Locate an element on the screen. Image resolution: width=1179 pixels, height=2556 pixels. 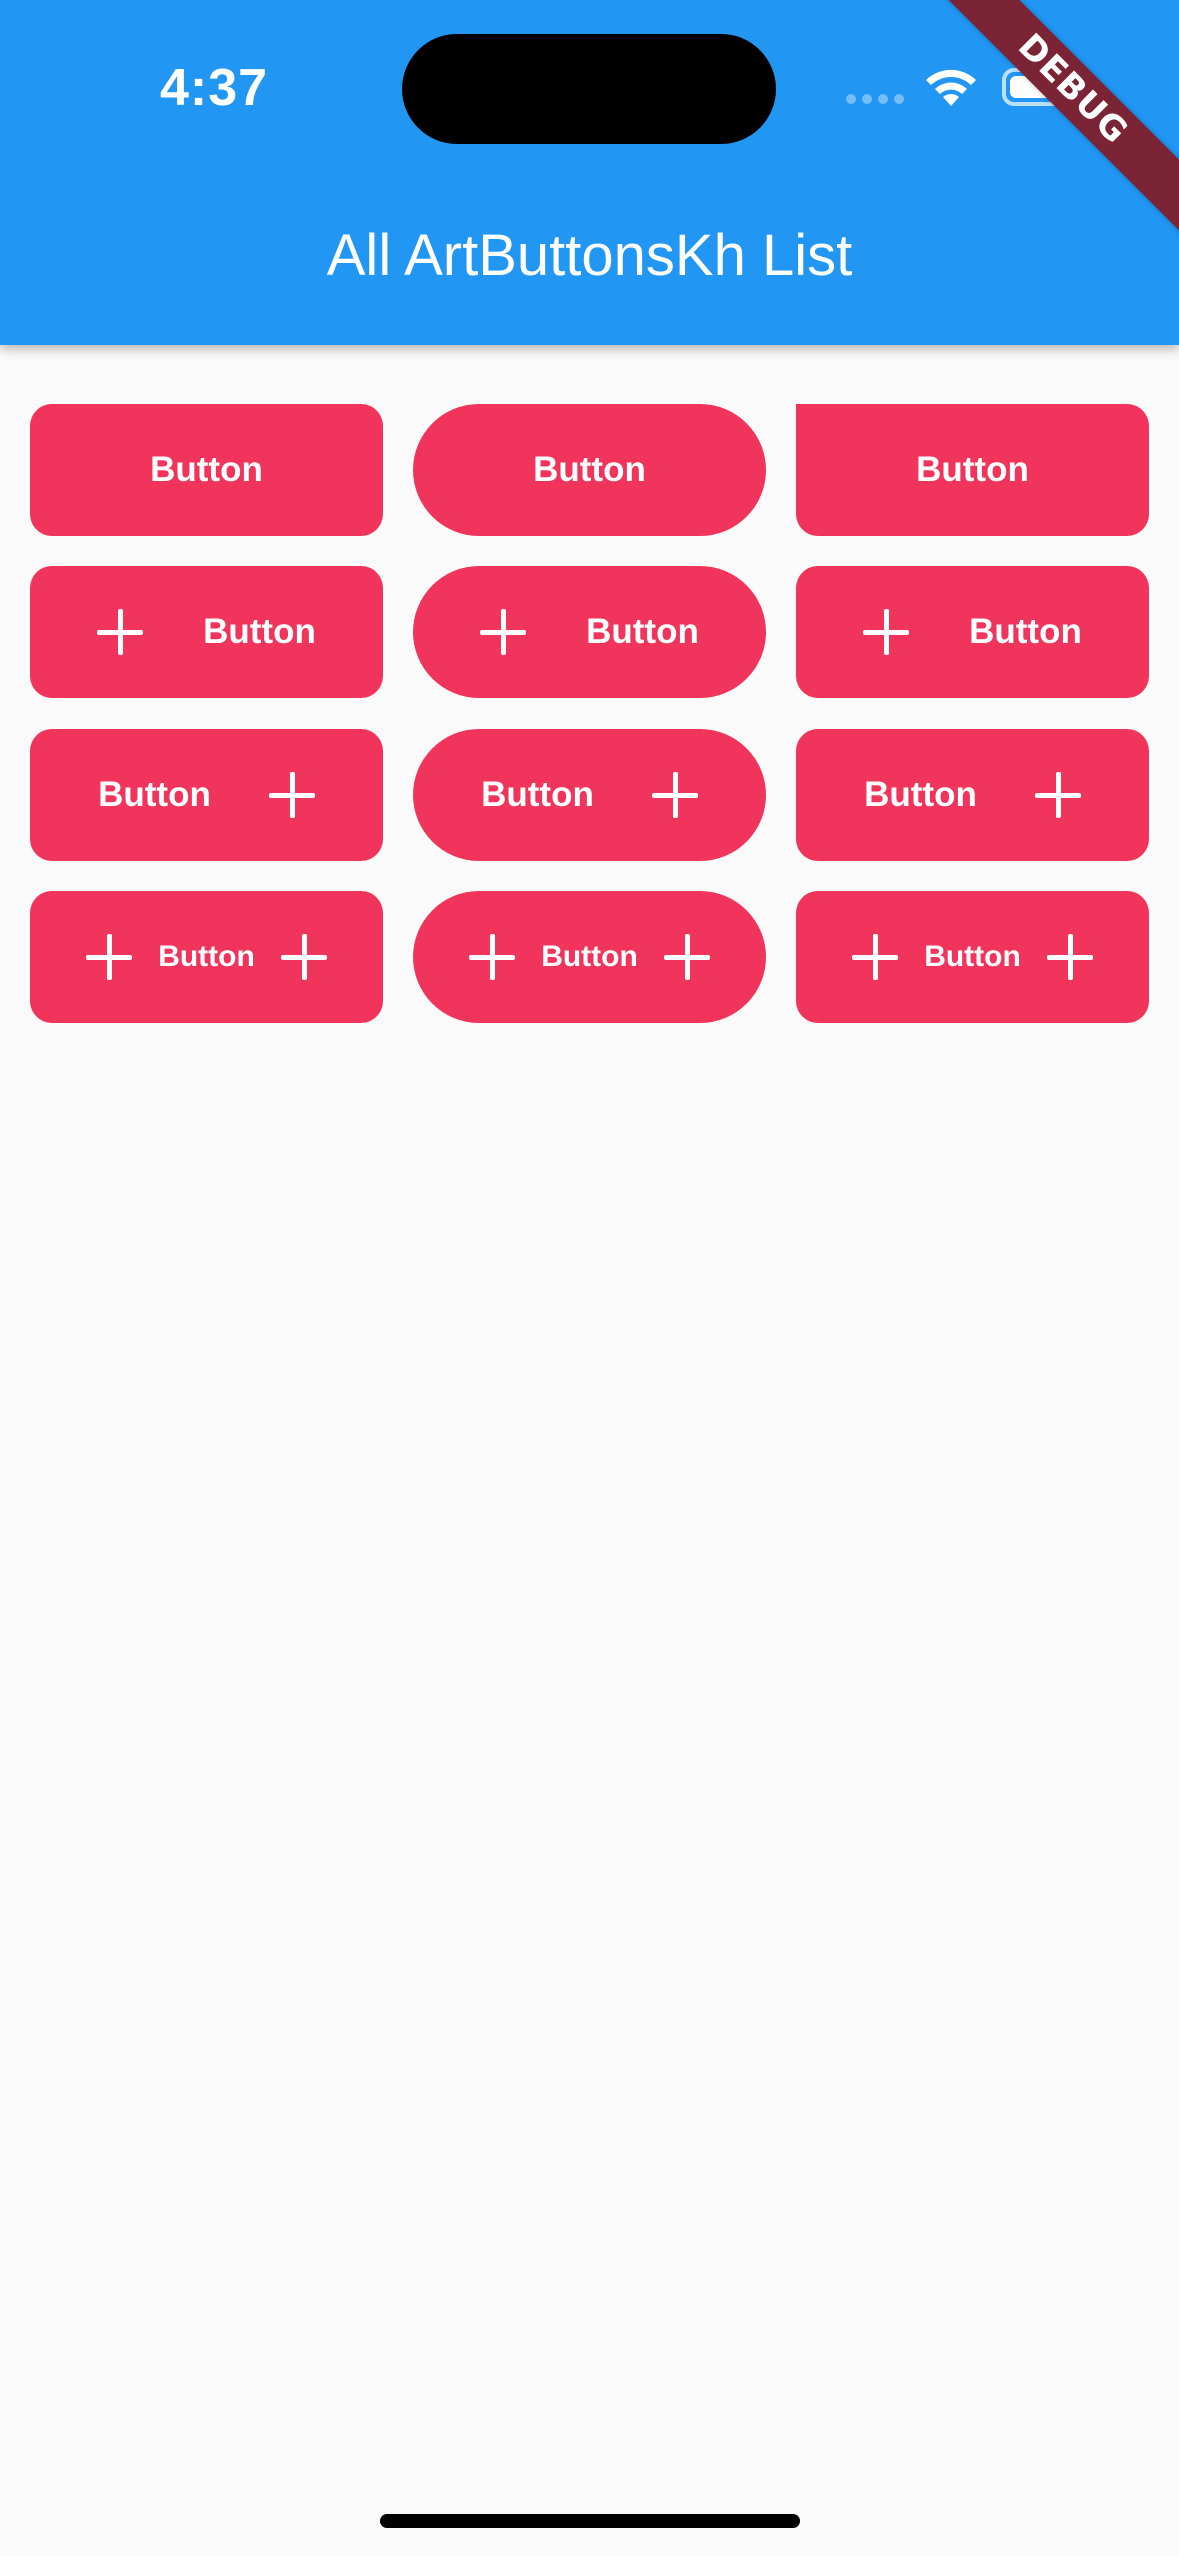
button-rounded-trailing-icon: Button is located at coordinates (206, 795).